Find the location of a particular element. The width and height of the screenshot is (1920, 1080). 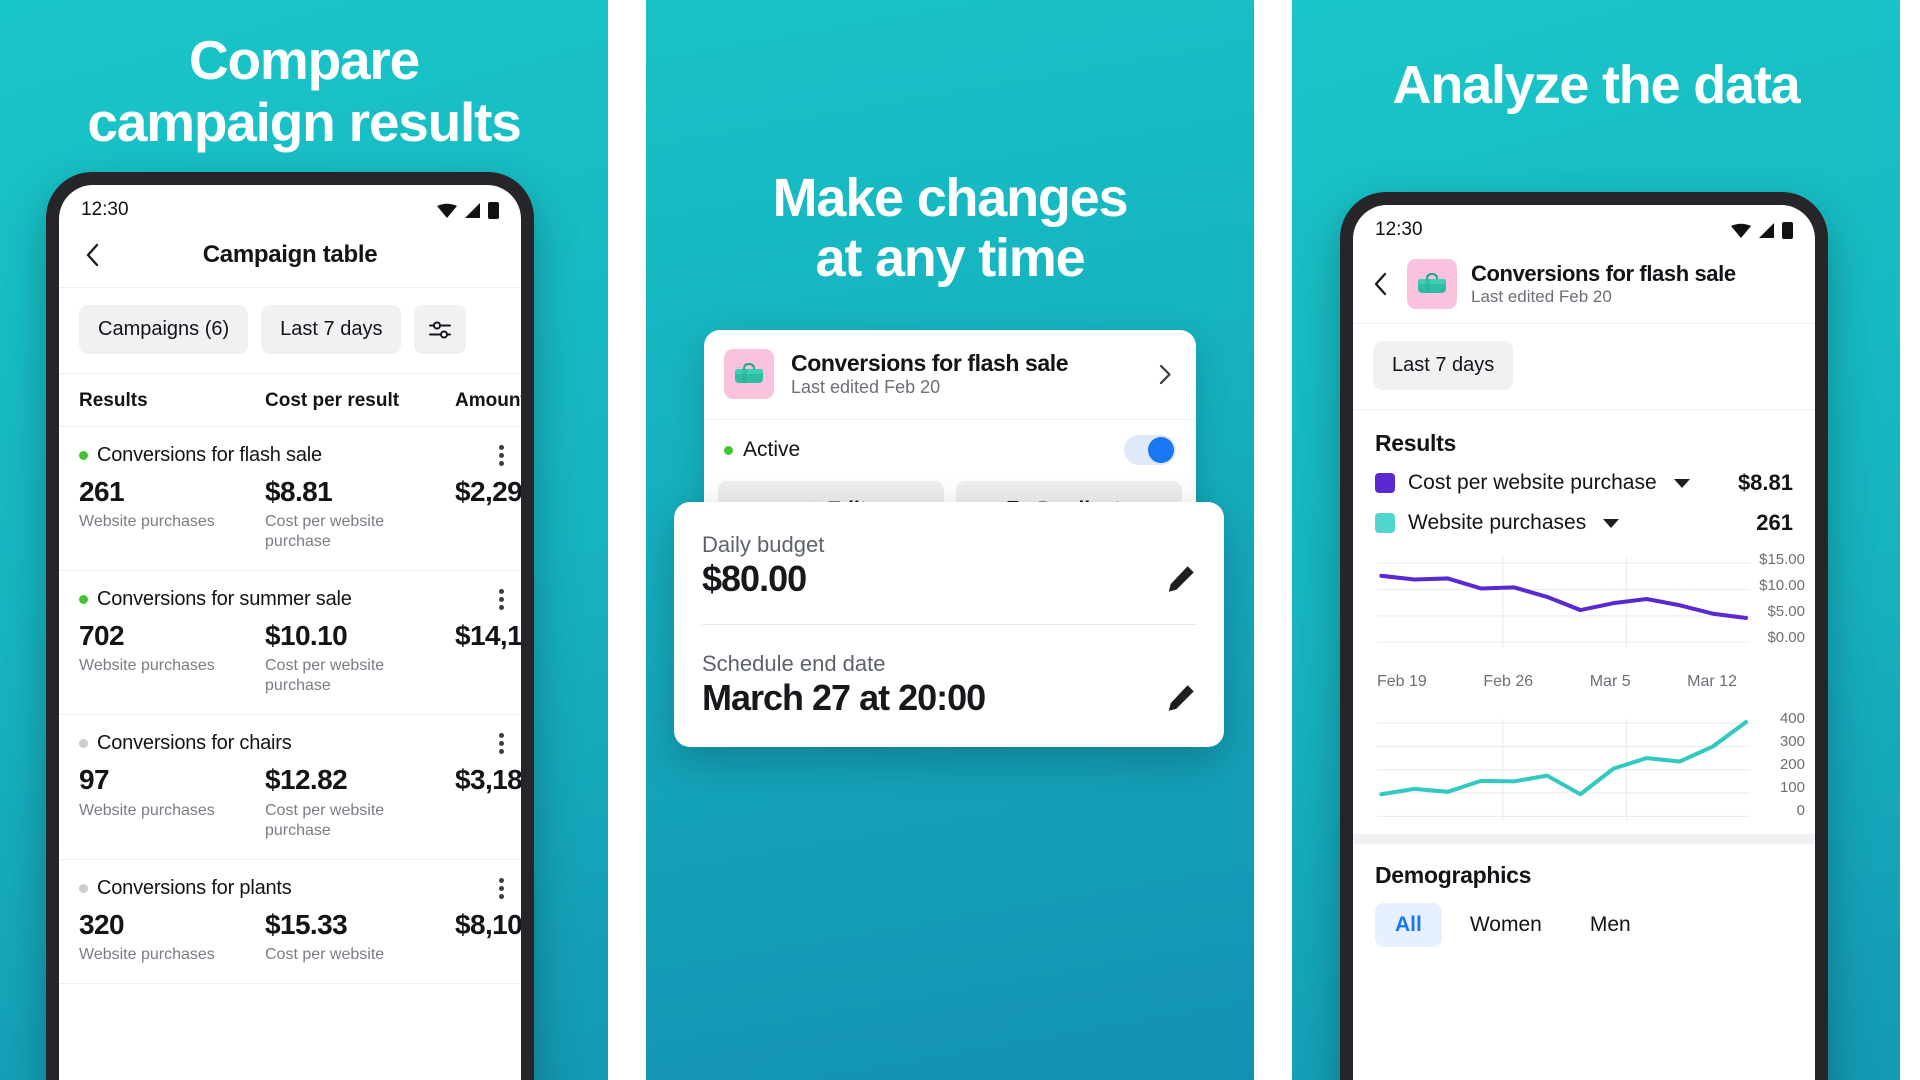

results-value: 97 is located at coordinates (94, 780).